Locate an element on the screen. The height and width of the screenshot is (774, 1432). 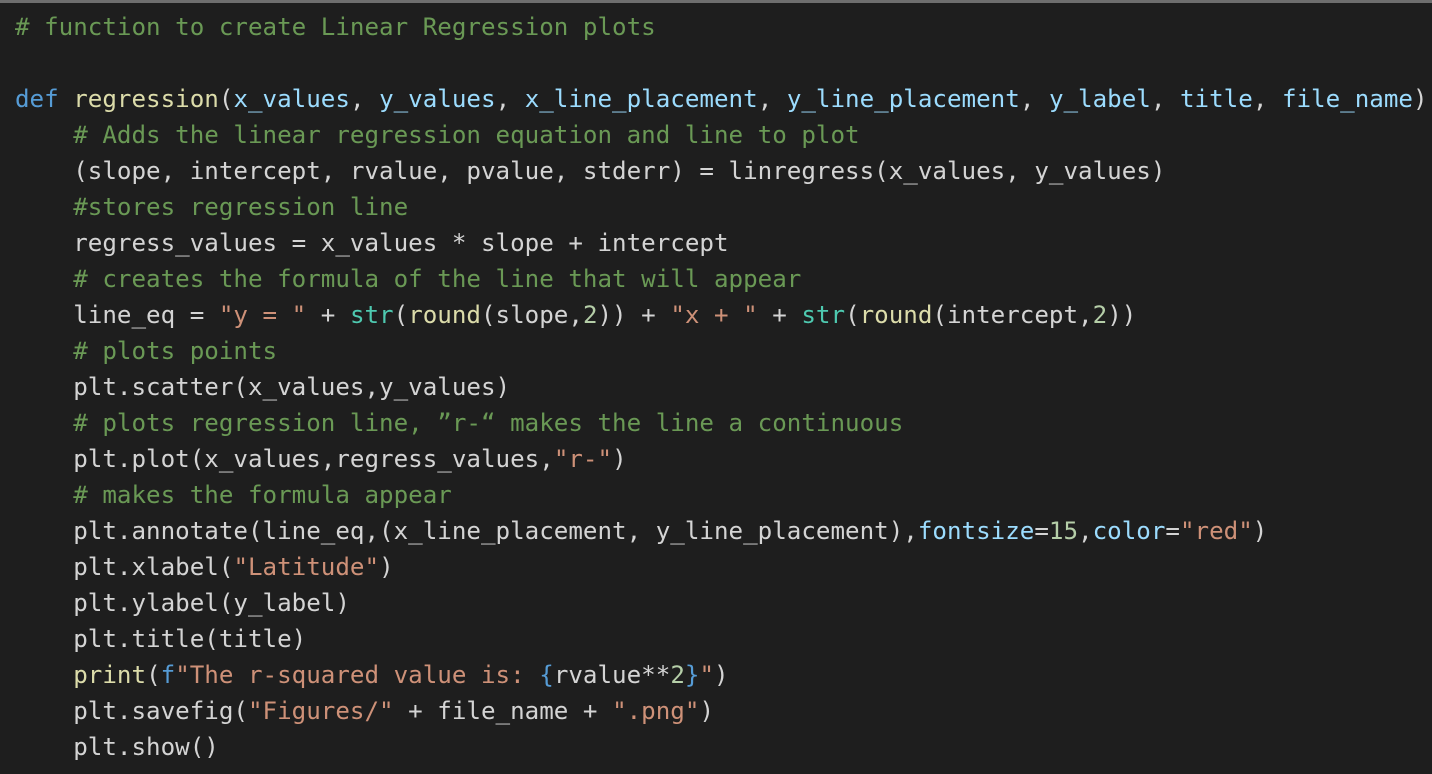
code-line: plt.scatter(x_values,y_values) is located at coordinates (723, 387).